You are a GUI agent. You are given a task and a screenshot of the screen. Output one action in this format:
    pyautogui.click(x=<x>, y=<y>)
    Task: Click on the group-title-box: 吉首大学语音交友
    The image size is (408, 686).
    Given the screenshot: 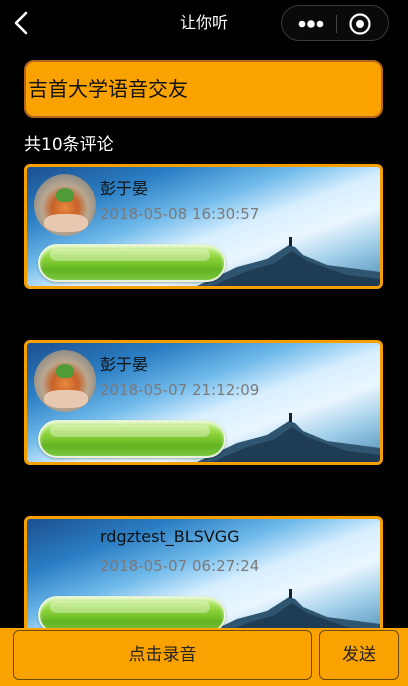 What is the action you would take?
    pyautogui.click(x=203, y=89)
    